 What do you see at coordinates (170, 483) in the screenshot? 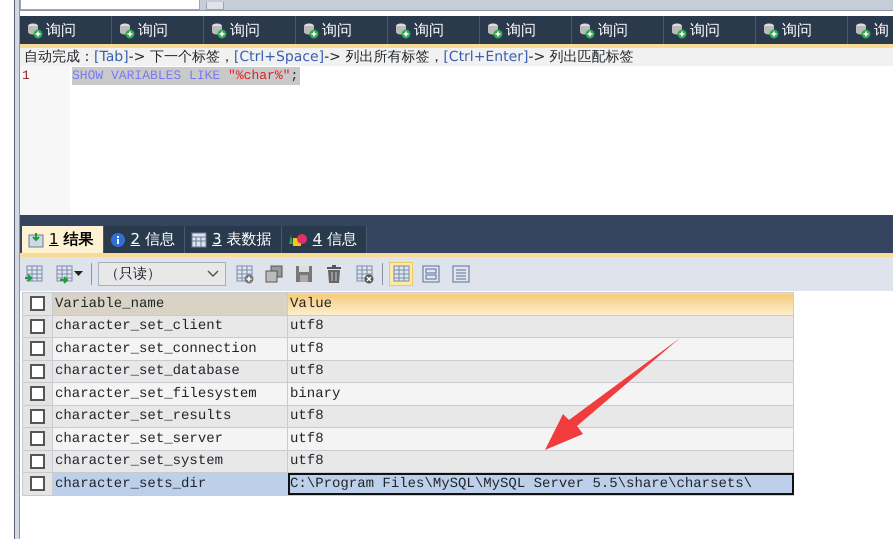
I see `table-cell: character_sets_dir` at bounding box center [170, 483].